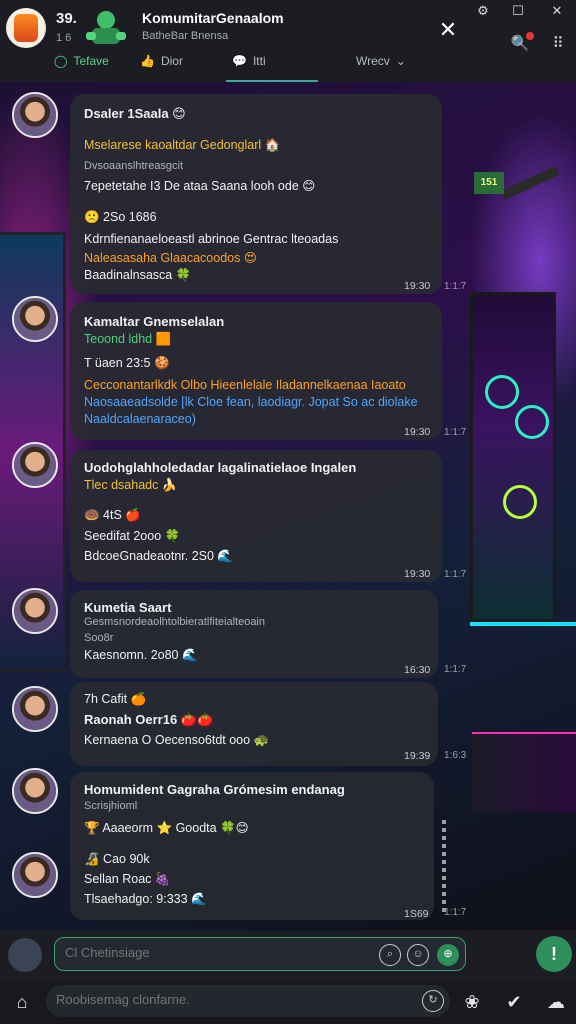 The height and width of the screenshot is (1024, 576). What do you see at coordinates (418, 955) in the screenshot?
I see `emoji-icon: ☺` at bounding box center [418, 955].